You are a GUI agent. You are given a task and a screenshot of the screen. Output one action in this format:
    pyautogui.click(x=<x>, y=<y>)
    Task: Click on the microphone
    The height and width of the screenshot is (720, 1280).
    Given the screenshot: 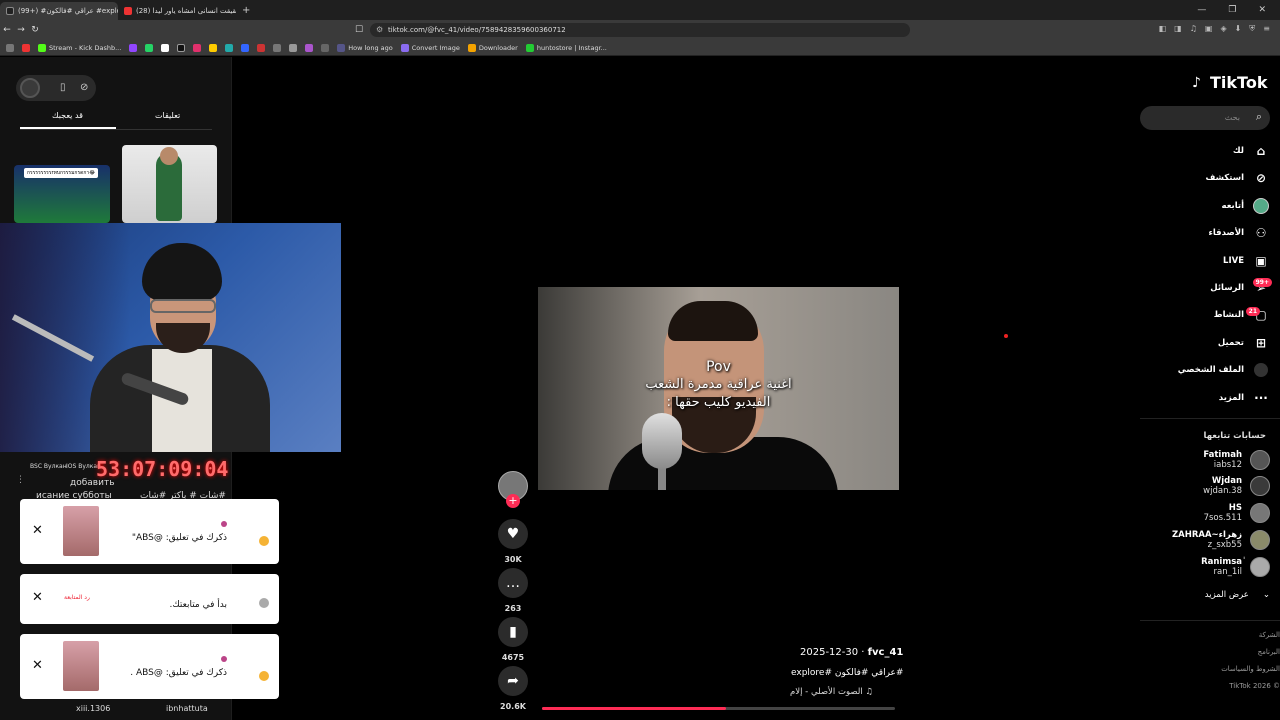 What is the action you would take?
    pyautogui.click(x=662, y=478)
    